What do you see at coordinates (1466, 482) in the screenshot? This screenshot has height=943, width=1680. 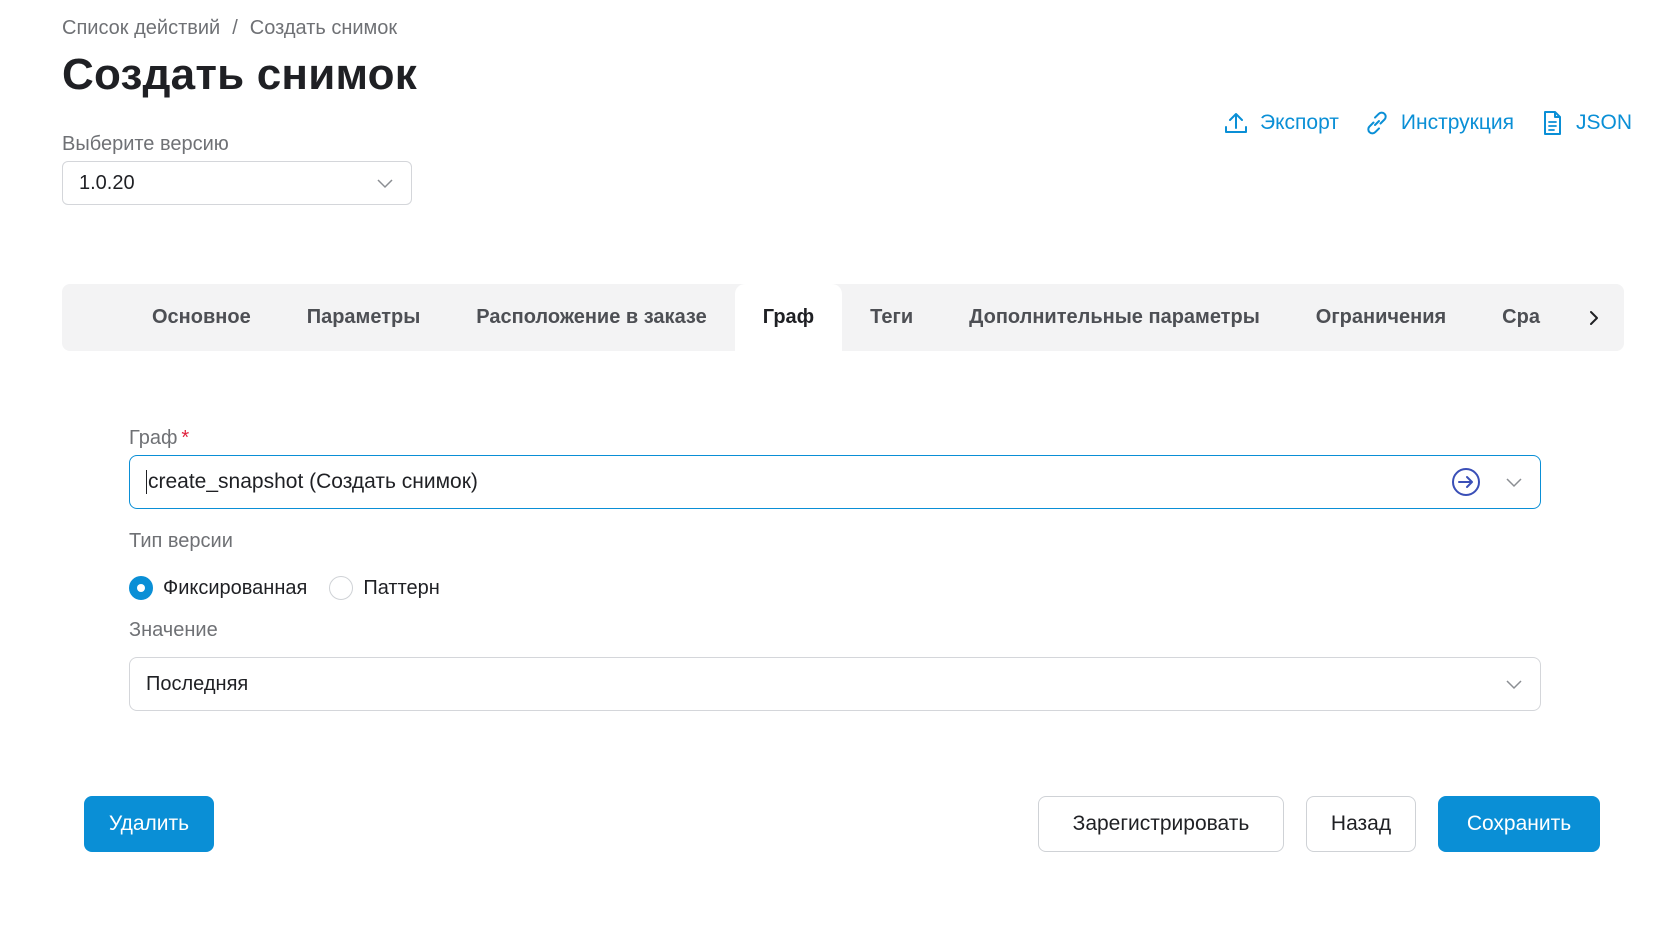 I see `arrow-right-circle-icon` at bounding box center [1466, 482].